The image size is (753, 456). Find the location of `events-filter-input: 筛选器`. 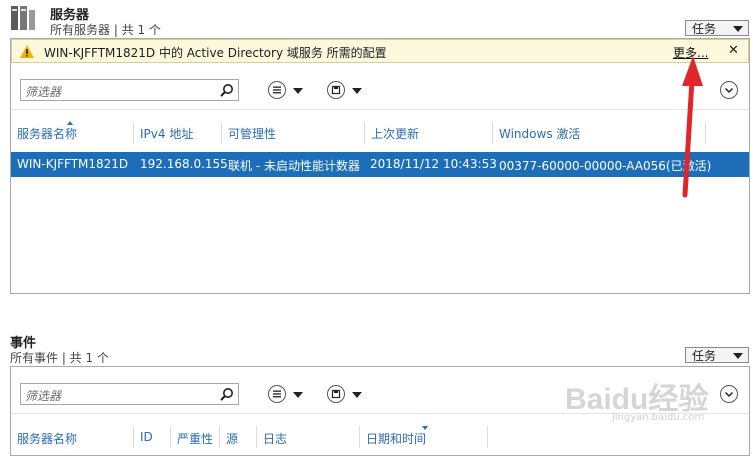

events-filter-input: 筛选器 is located at coordinates (129, 394).